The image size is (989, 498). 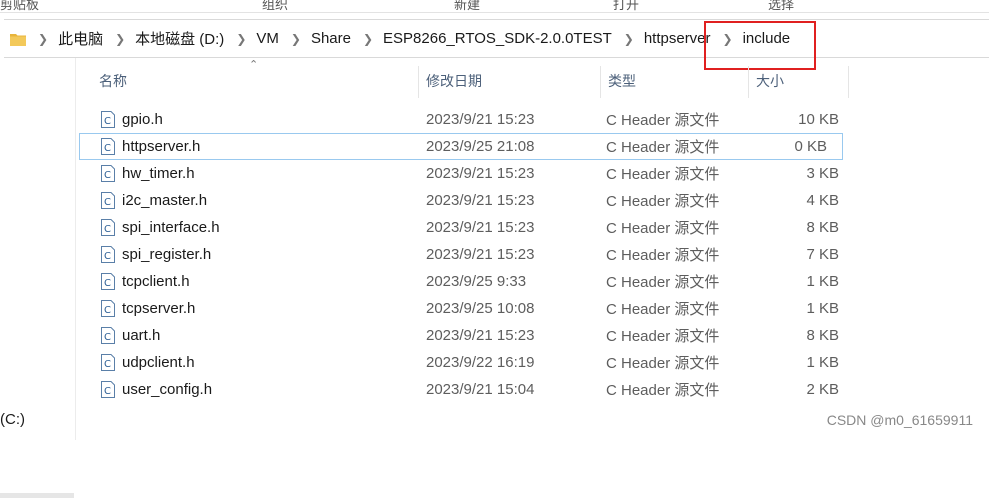 I want to click on breadcrumb-sdk: ESP8266_RTOS_SDK-2.0.0TEST, so click(x=497, y=38).